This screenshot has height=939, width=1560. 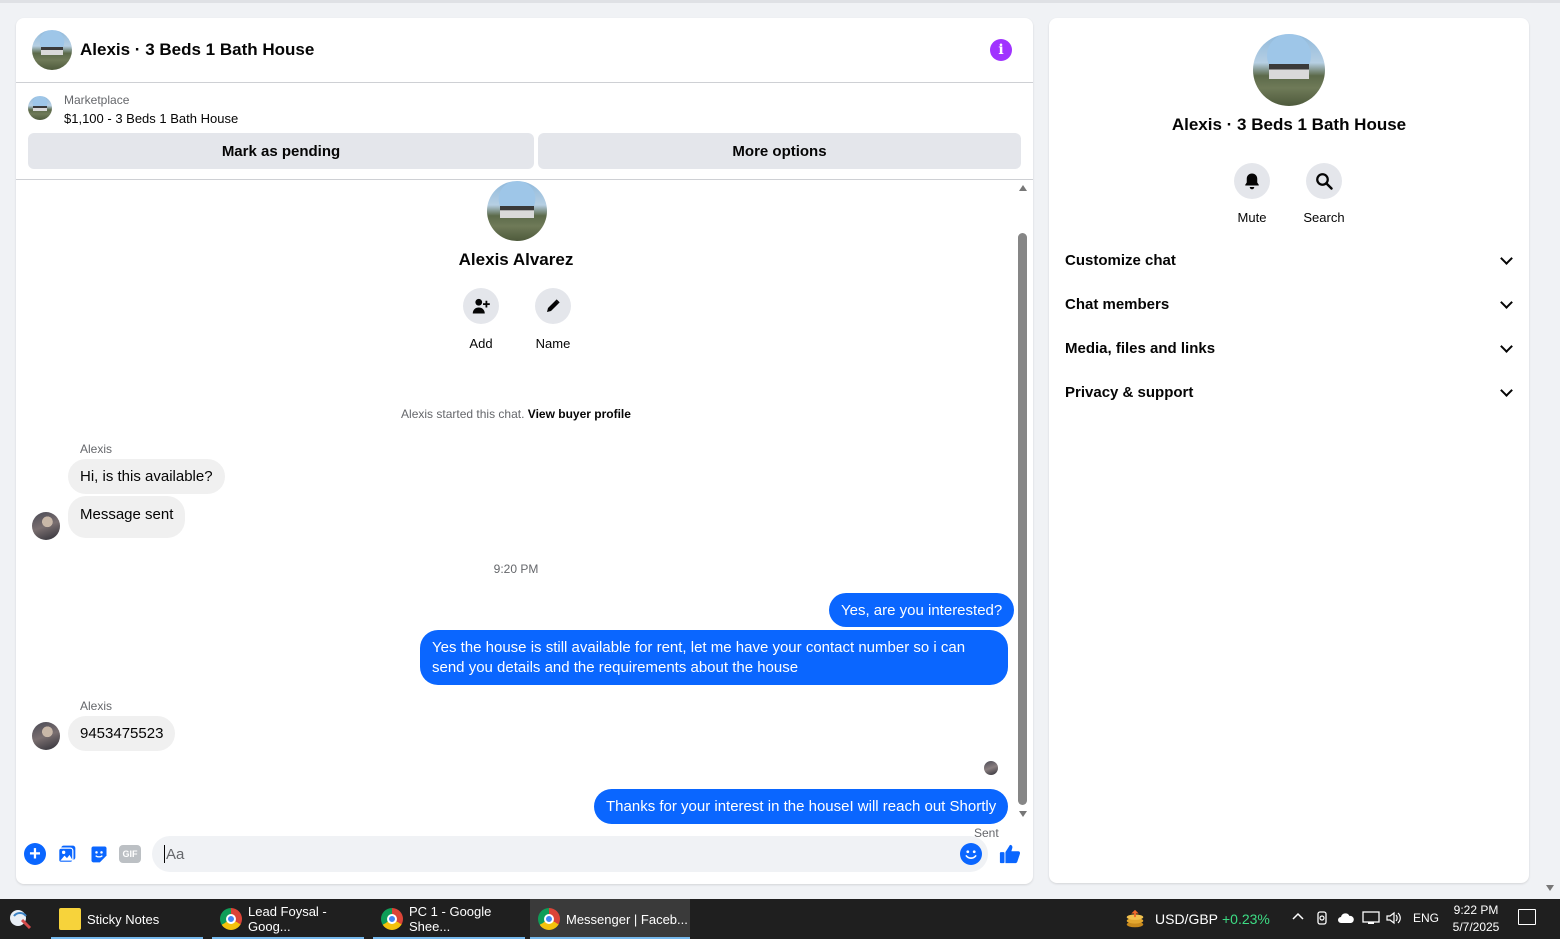 I want to click on clock-time: 9:22 PM, so click(x=1476, y=910).